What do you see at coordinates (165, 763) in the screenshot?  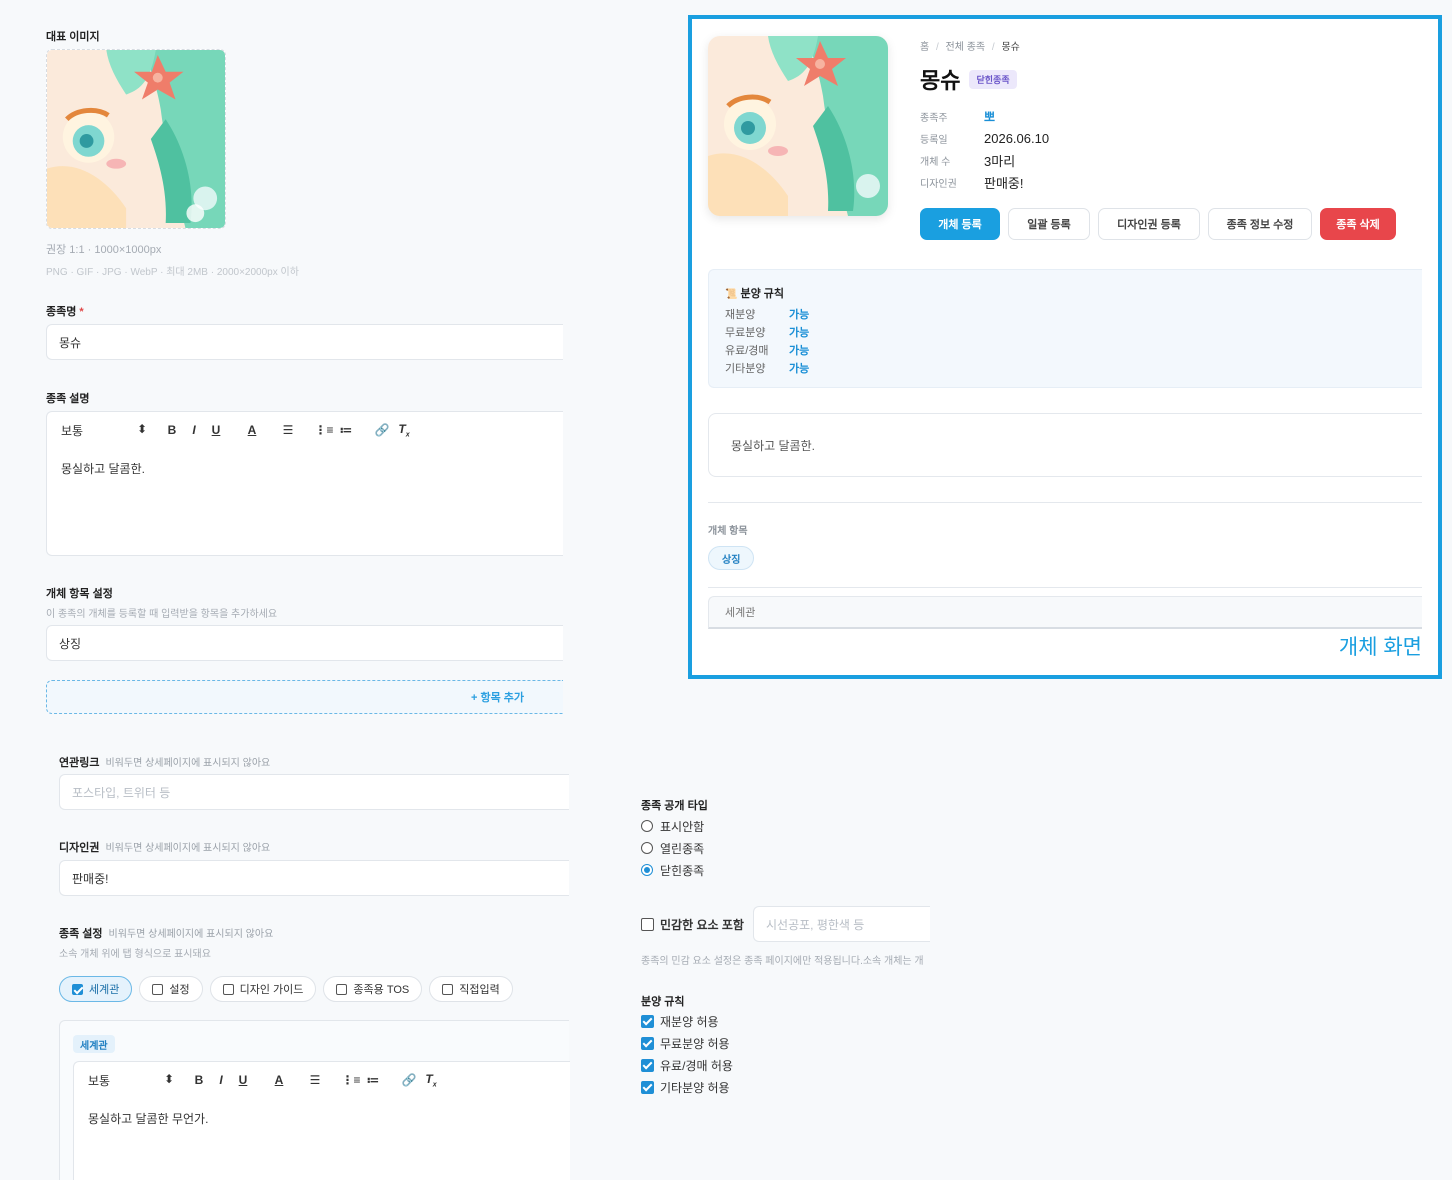 I see `link-label: 연관링크 비워두면 상세페이지에 표시되지 않아요` at bounding box center [165, 763].